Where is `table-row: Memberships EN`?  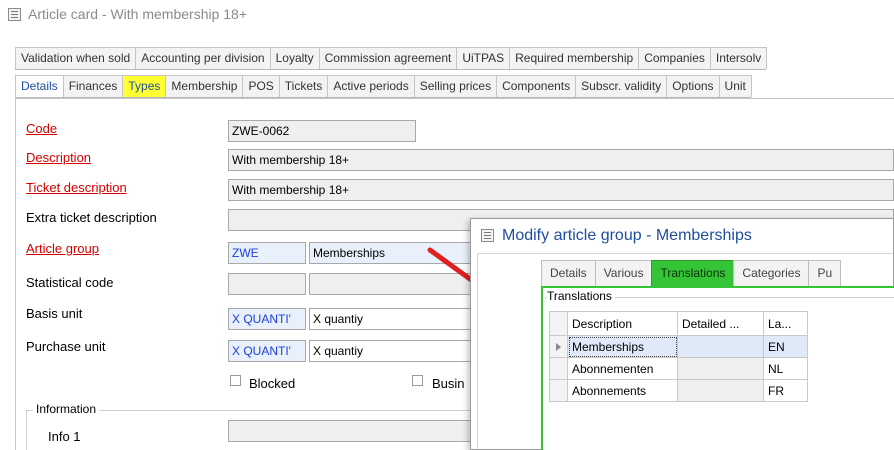
table-row: Memberships EN is located at coordinates (678, 346).